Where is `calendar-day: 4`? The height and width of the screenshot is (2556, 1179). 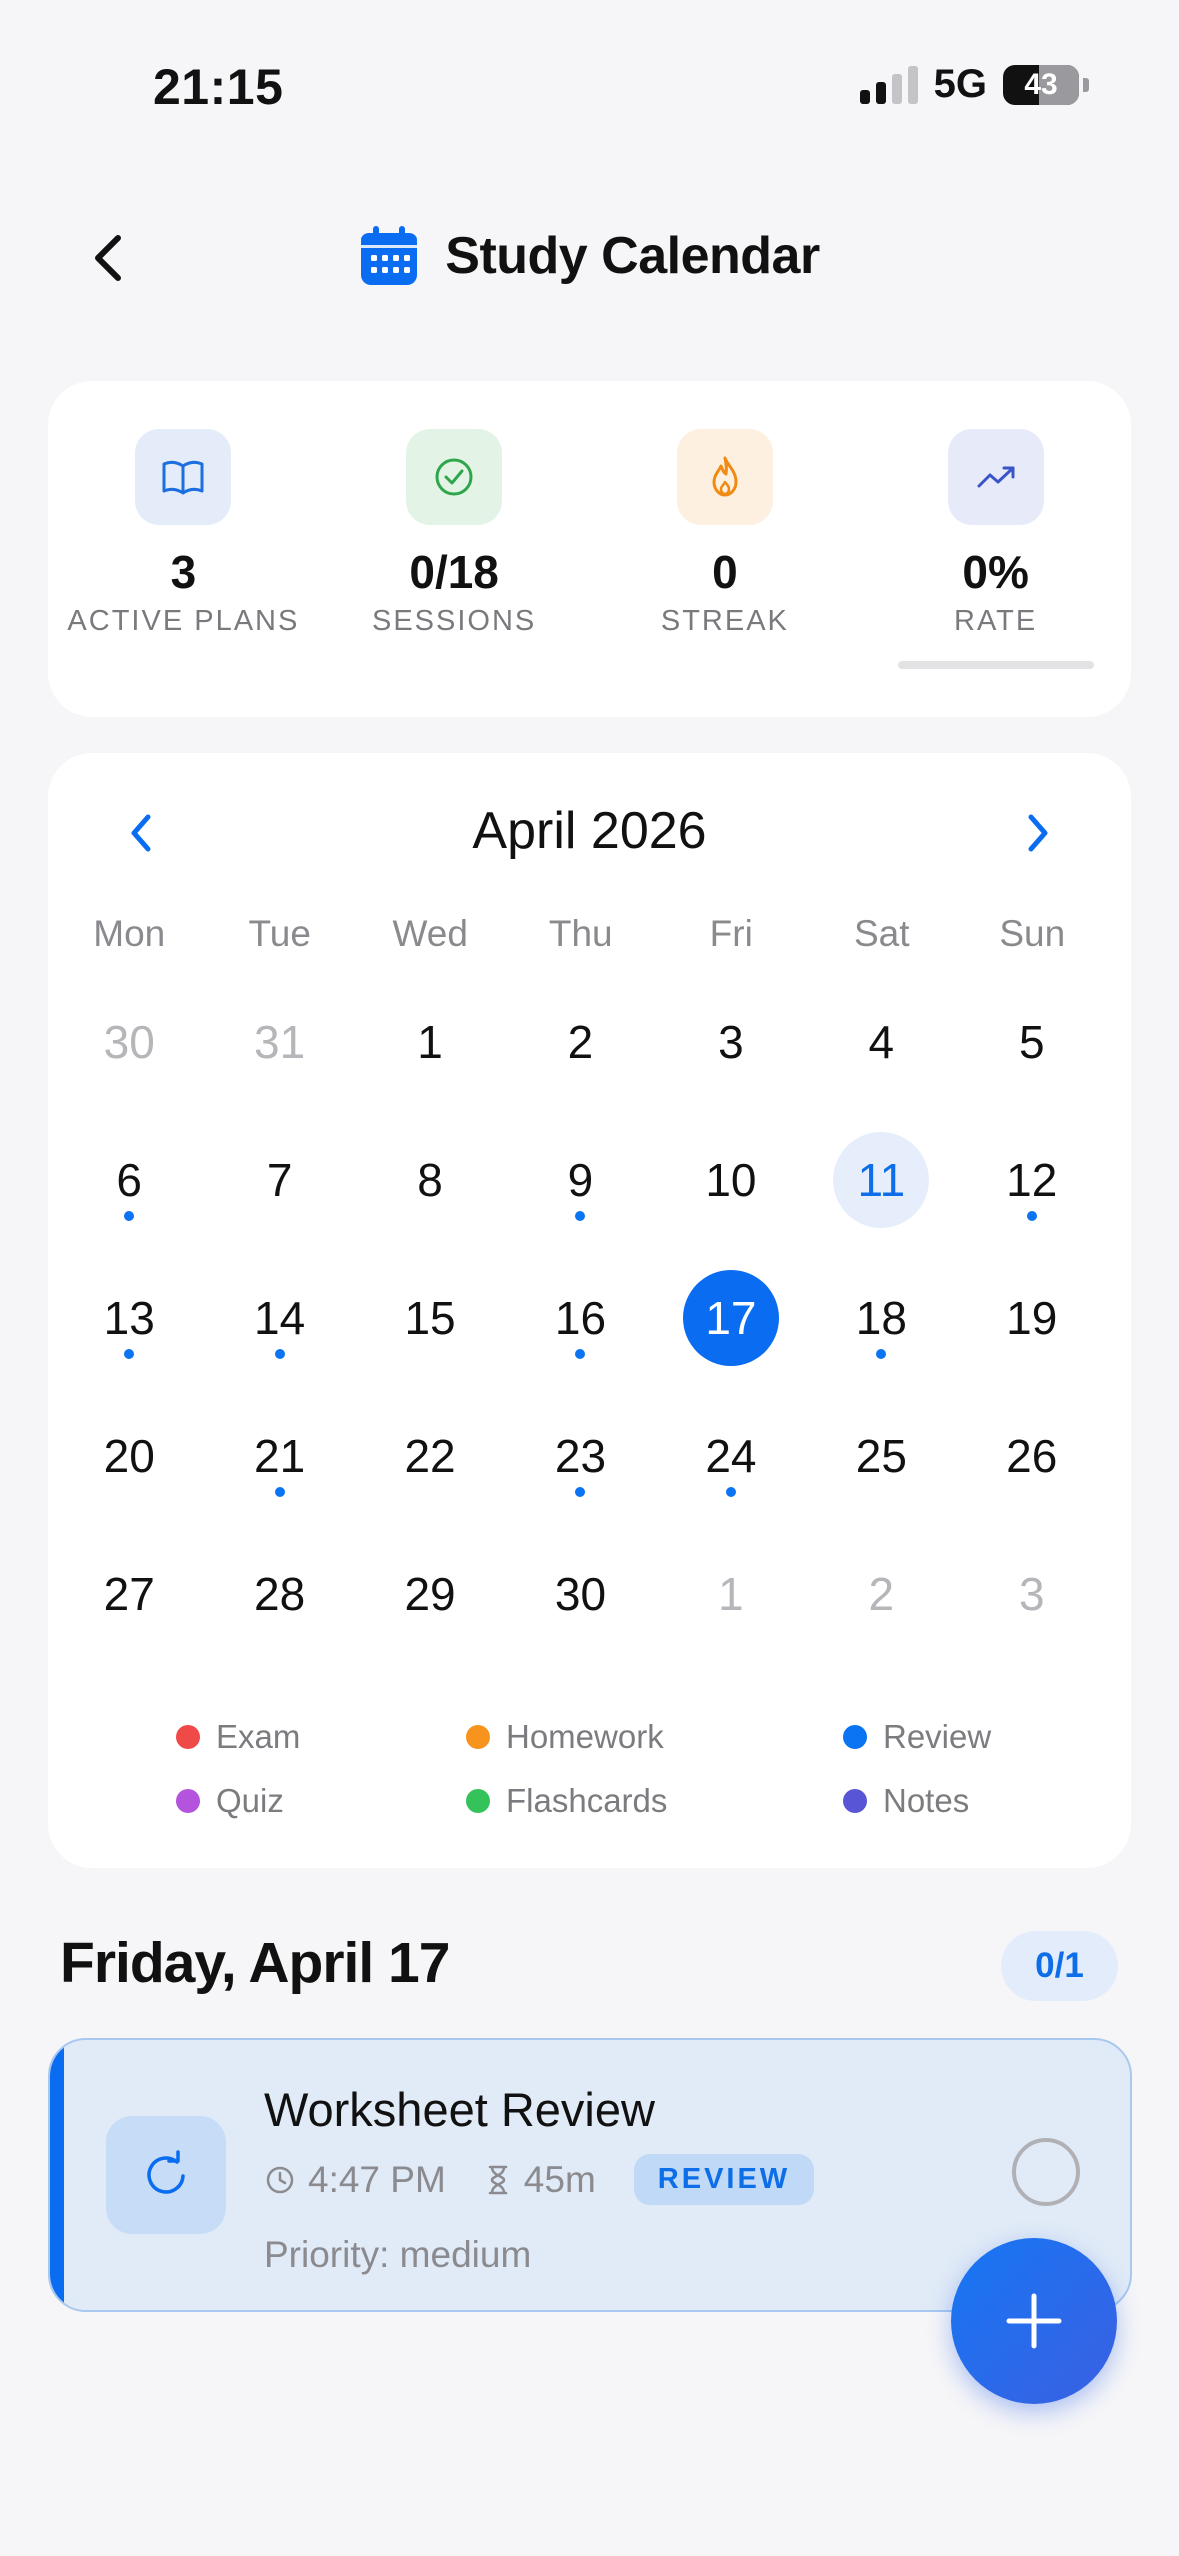
calendar-day: 4 is located at coordinates (881, 1042).